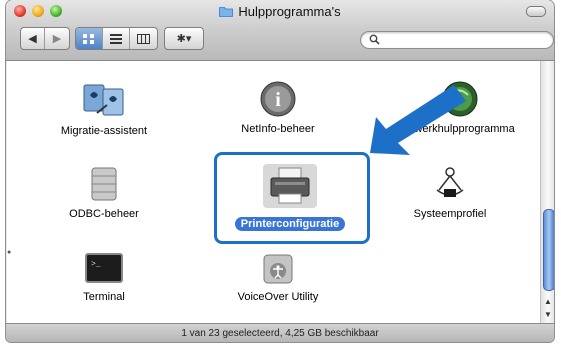  Describe the element at coordinates (547, 301) in the screenshot. I see `scroll-up-arrow-icon: ▲` at that location.